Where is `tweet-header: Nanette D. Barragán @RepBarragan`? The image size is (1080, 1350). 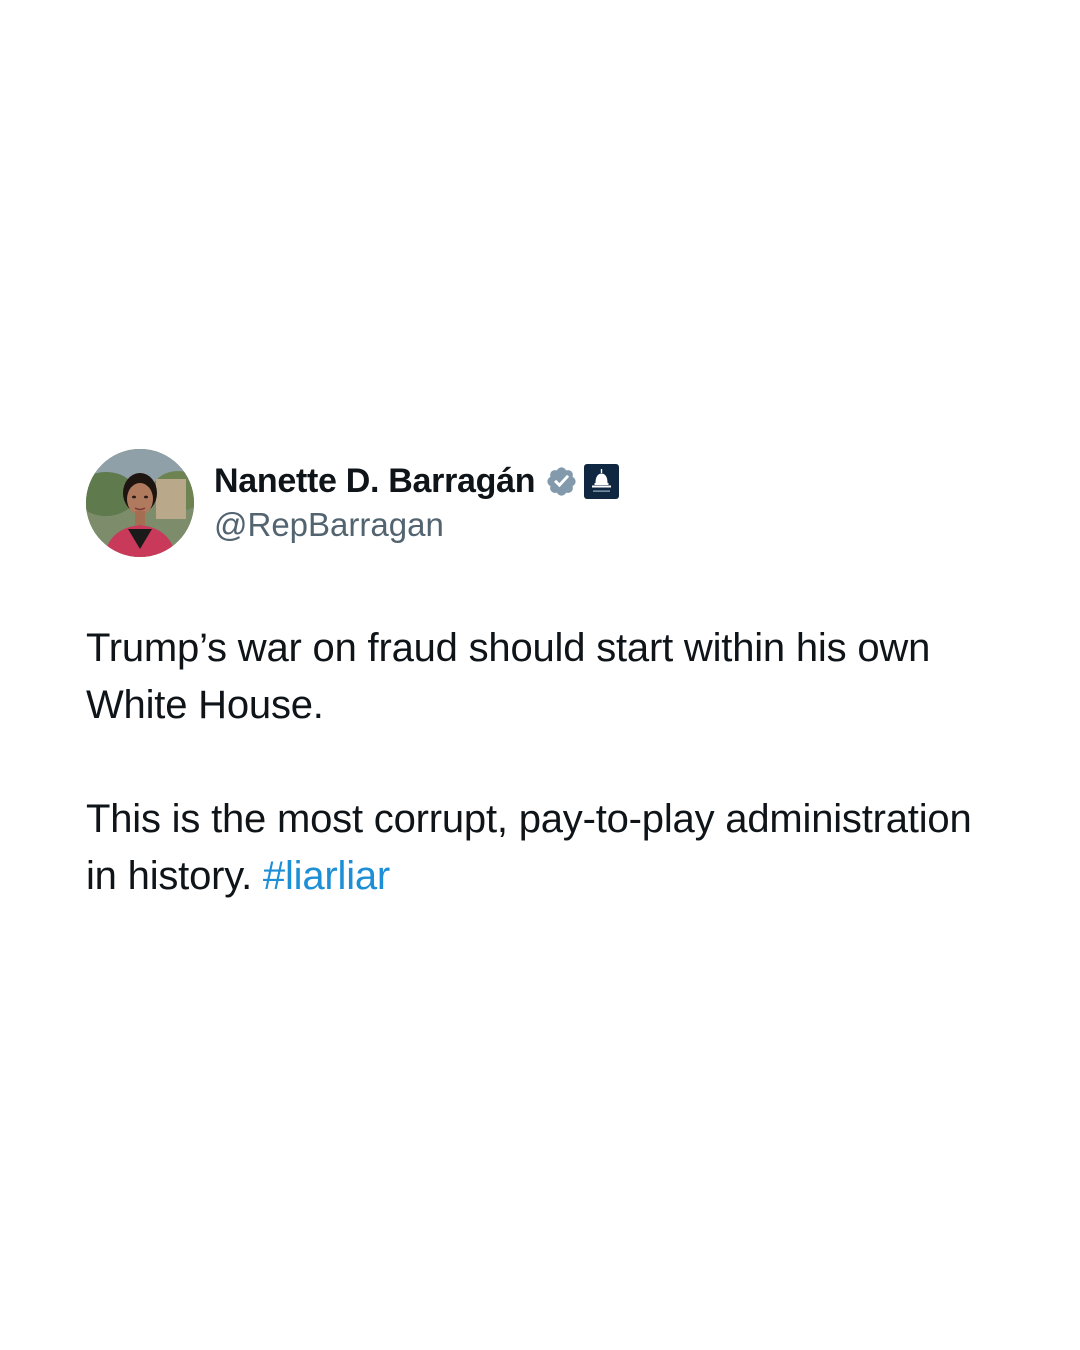 tweet-header: Nanette D. Barragán @RepBarragan is located at coordinates (546, 503).